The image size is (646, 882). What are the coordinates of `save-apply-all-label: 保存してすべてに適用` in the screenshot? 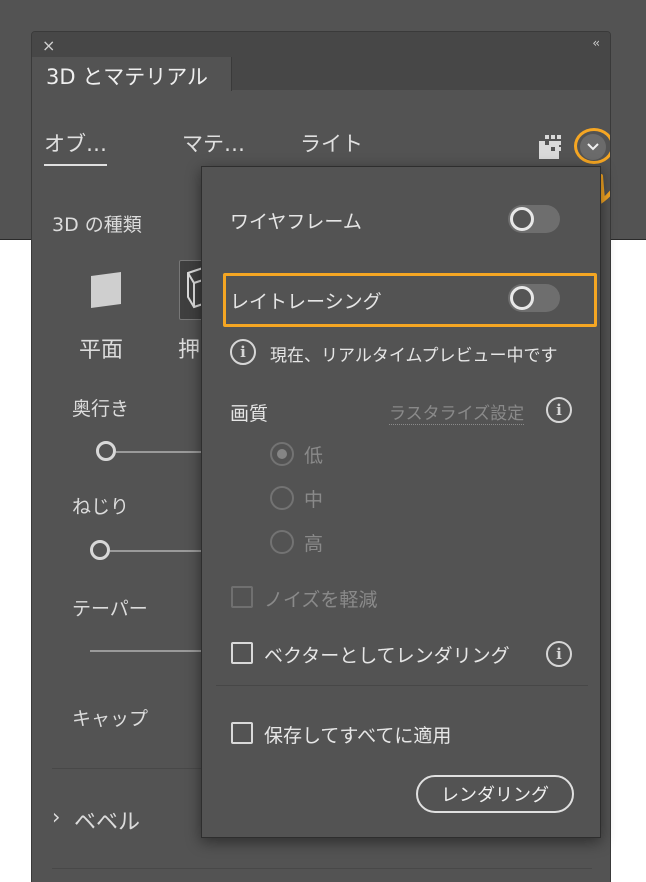 It's located at (358, 736).